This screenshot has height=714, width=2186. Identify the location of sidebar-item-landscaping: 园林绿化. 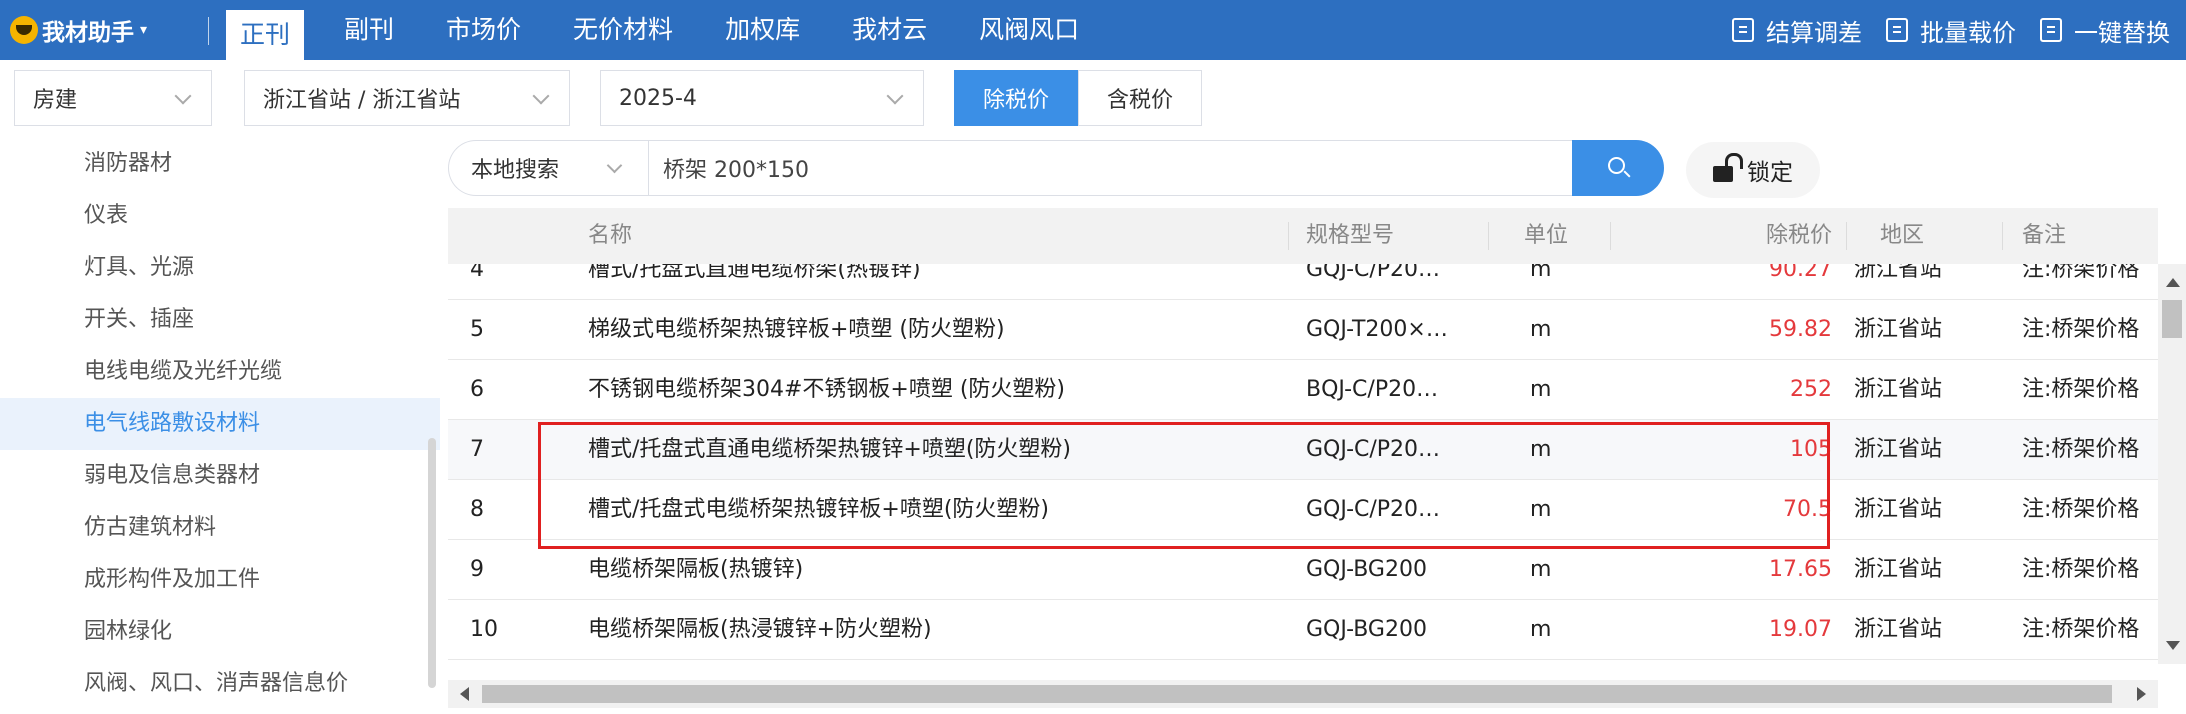
(220, 632).